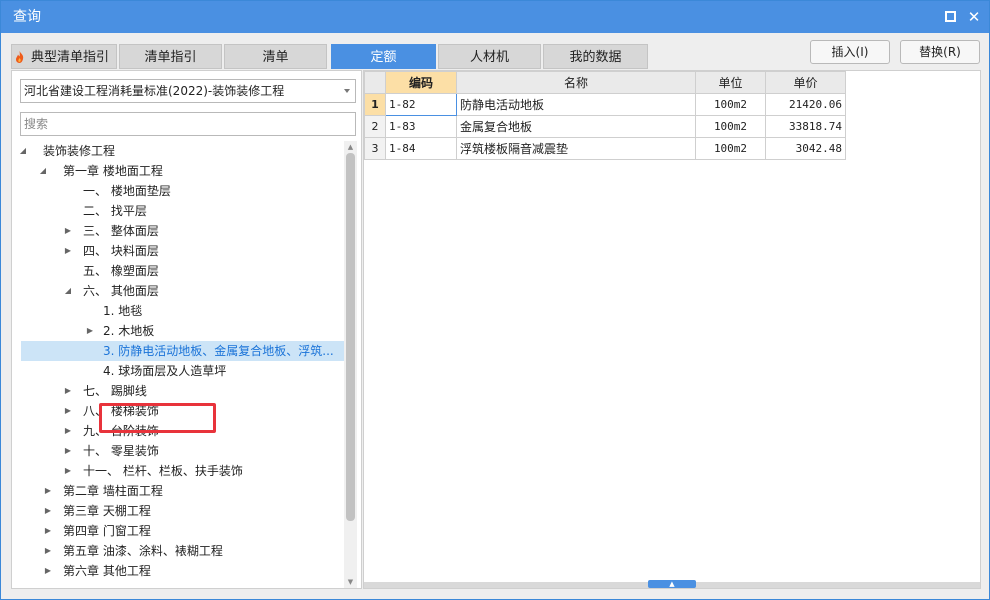 The image size is (990, 600). I want to click on search-input, so click(188, 124).